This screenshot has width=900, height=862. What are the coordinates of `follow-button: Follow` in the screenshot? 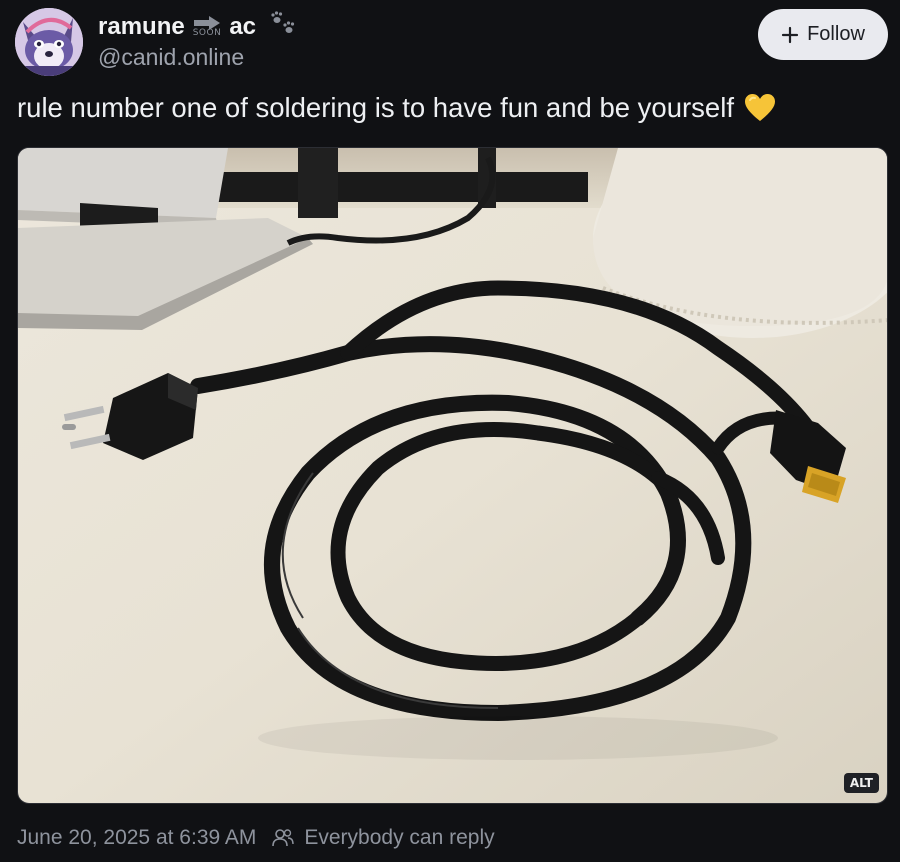 It's located at (823, 34).